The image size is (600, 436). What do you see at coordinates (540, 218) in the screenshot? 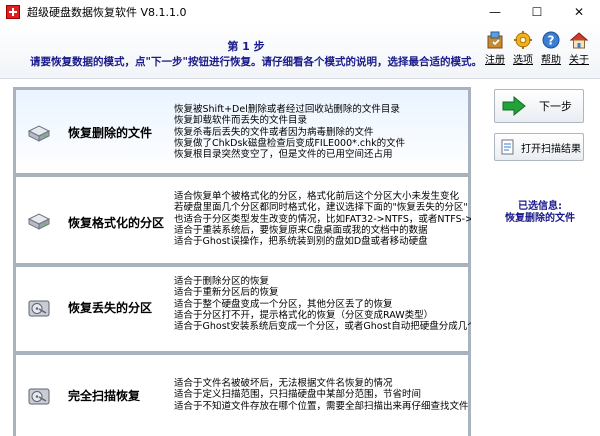
I see `selected-info-value: 恢复删除的文件` at bounding box center [540, 218].